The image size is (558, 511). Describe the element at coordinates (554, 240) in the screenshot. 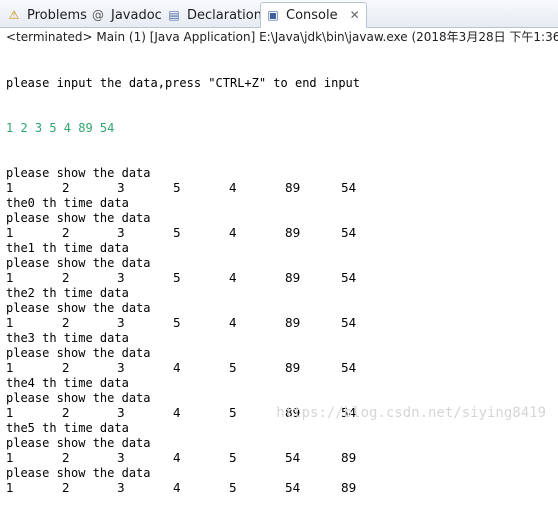

I see `scrollbar` at that location.